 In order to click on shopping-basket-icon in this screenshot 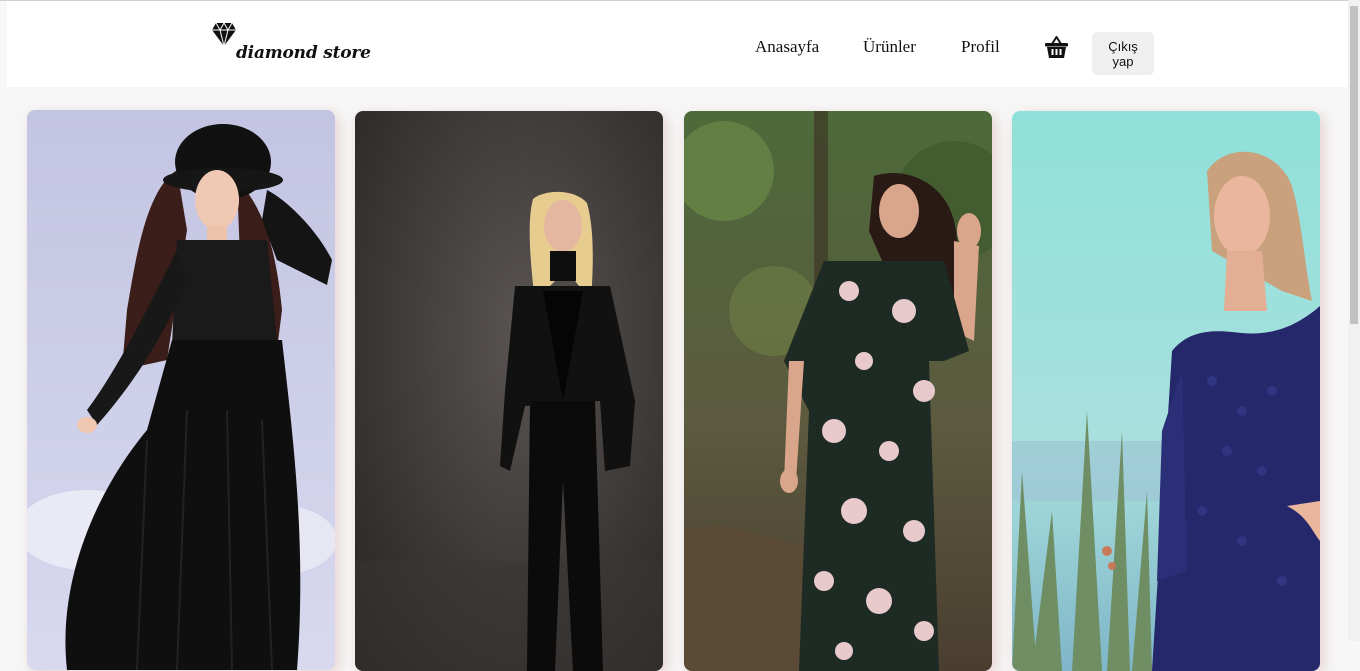, I will do `click(1056, 47)`.